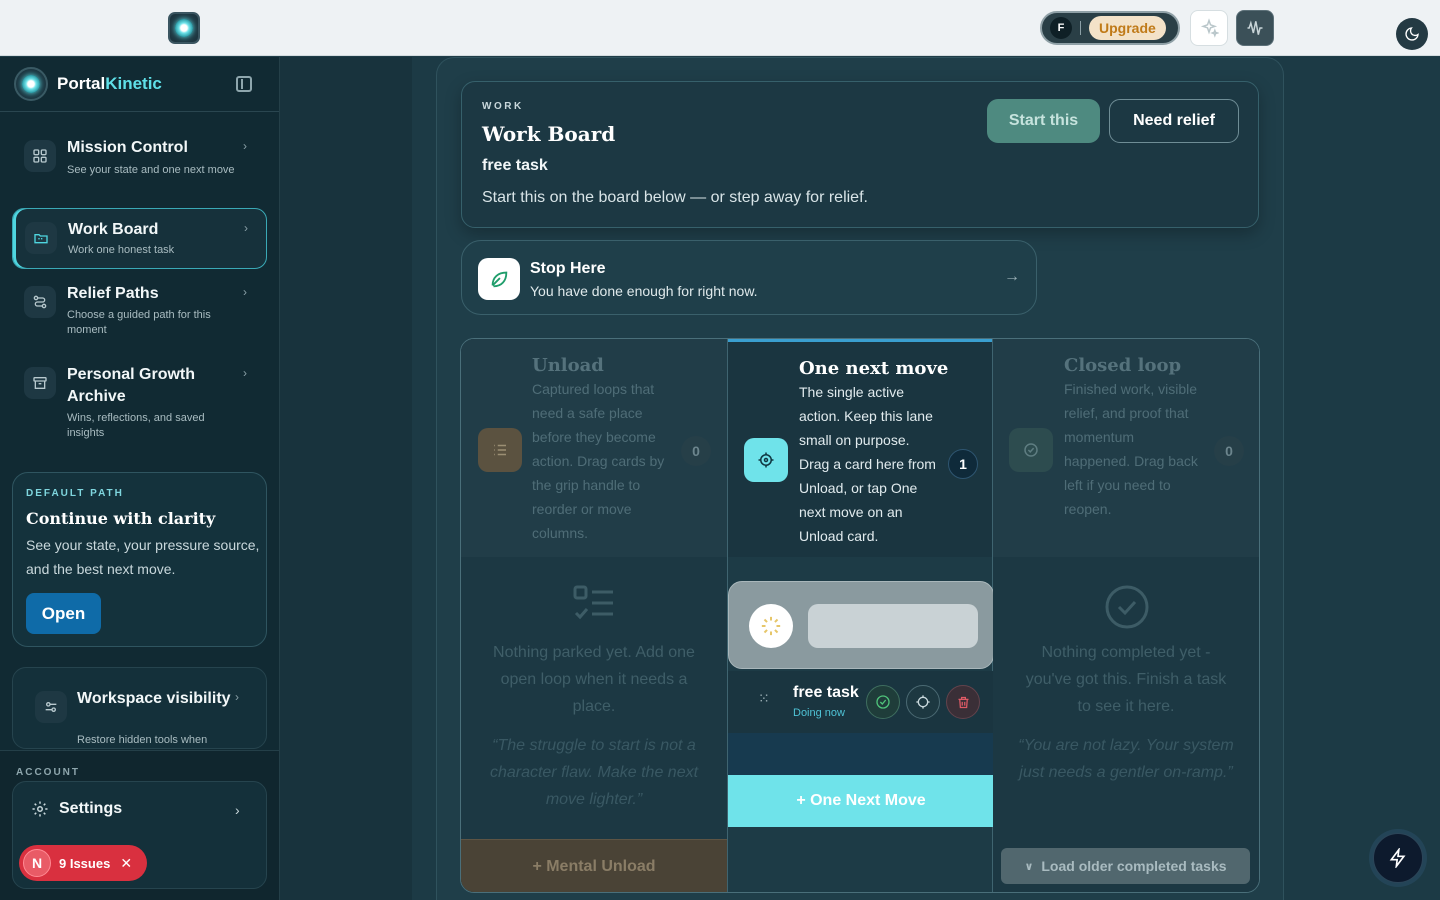 This screenshot has width=1440, height=900. What do you see at coordinates (1123, 365) in the screenshot?
I see `column-title: Closed loop` at bounding box center [1123, 365].